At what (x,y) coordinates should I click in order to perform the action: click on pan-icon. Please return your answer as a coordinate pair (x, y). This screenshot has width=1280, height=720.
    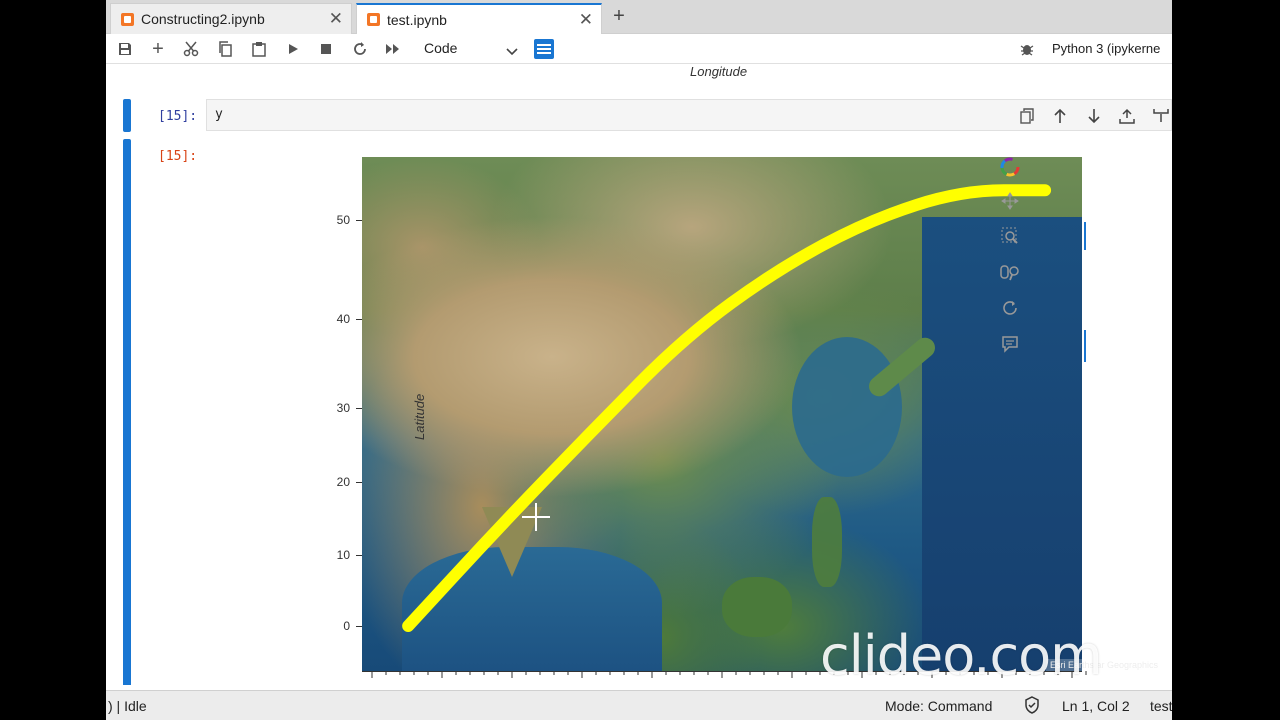
    Looking at the image, I should click on (1010, 201).